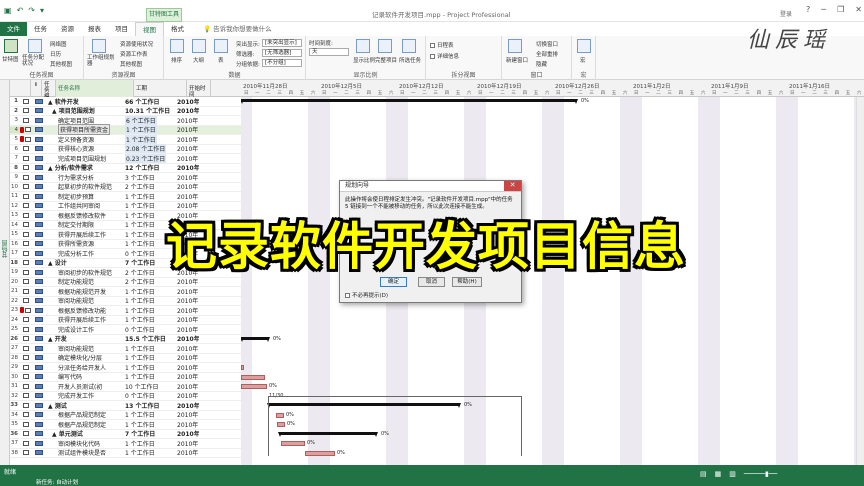  I want to click on table-row: 36 ▲ 单元测试 7 个工作日 2010年, so click(125, 434).